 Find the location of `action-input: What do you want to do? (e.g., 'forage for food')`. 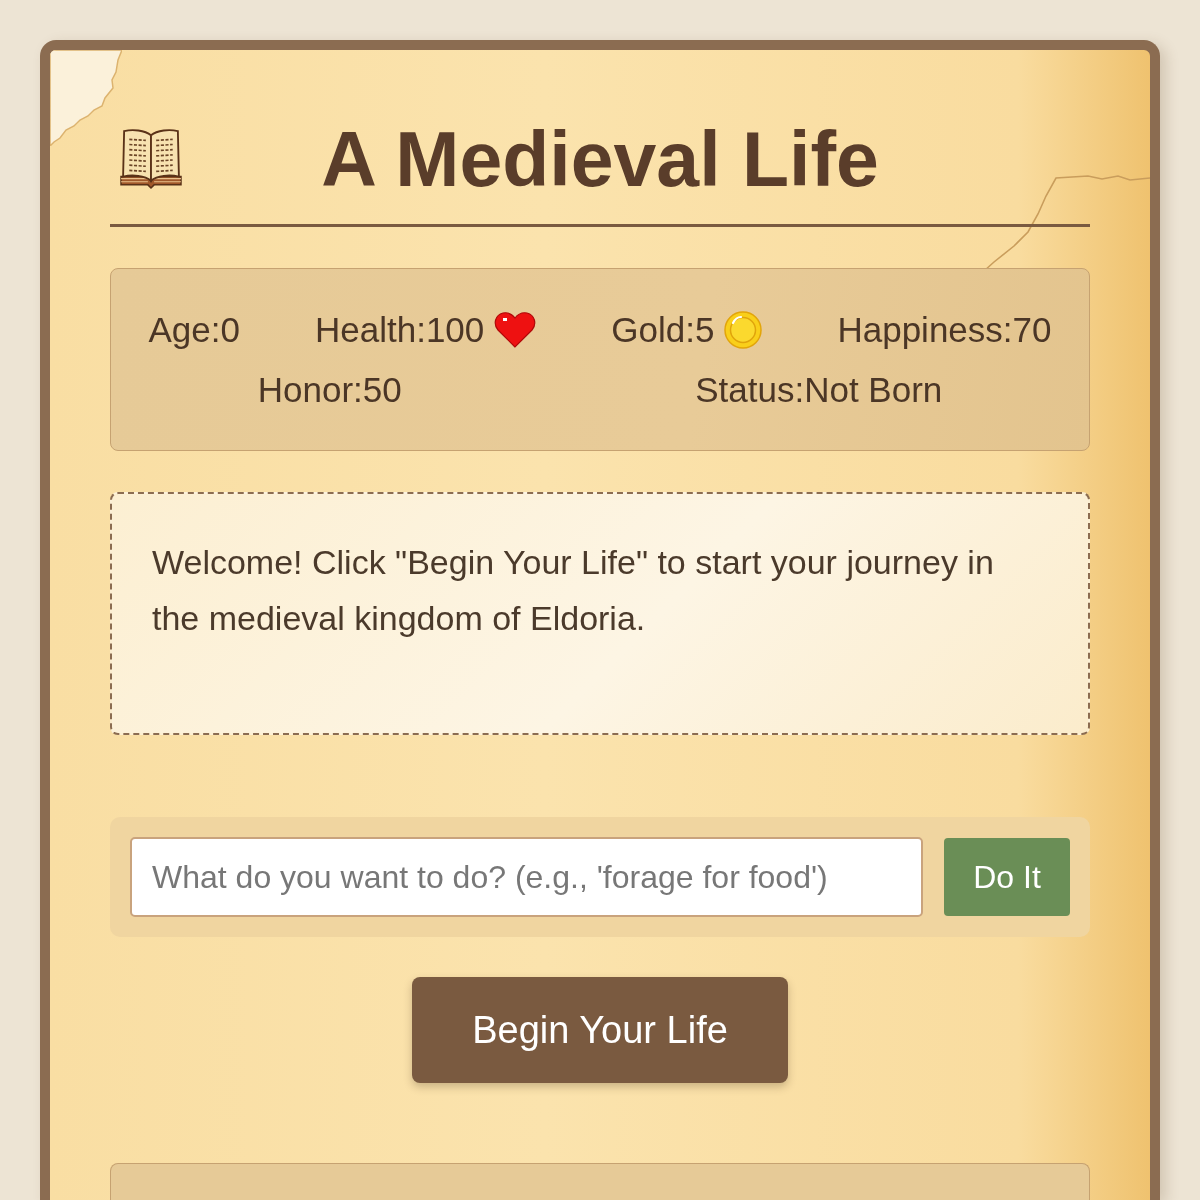

action-input: What do you want to do? (e.g., 'forage for food') is located at coordinates (526, 877).